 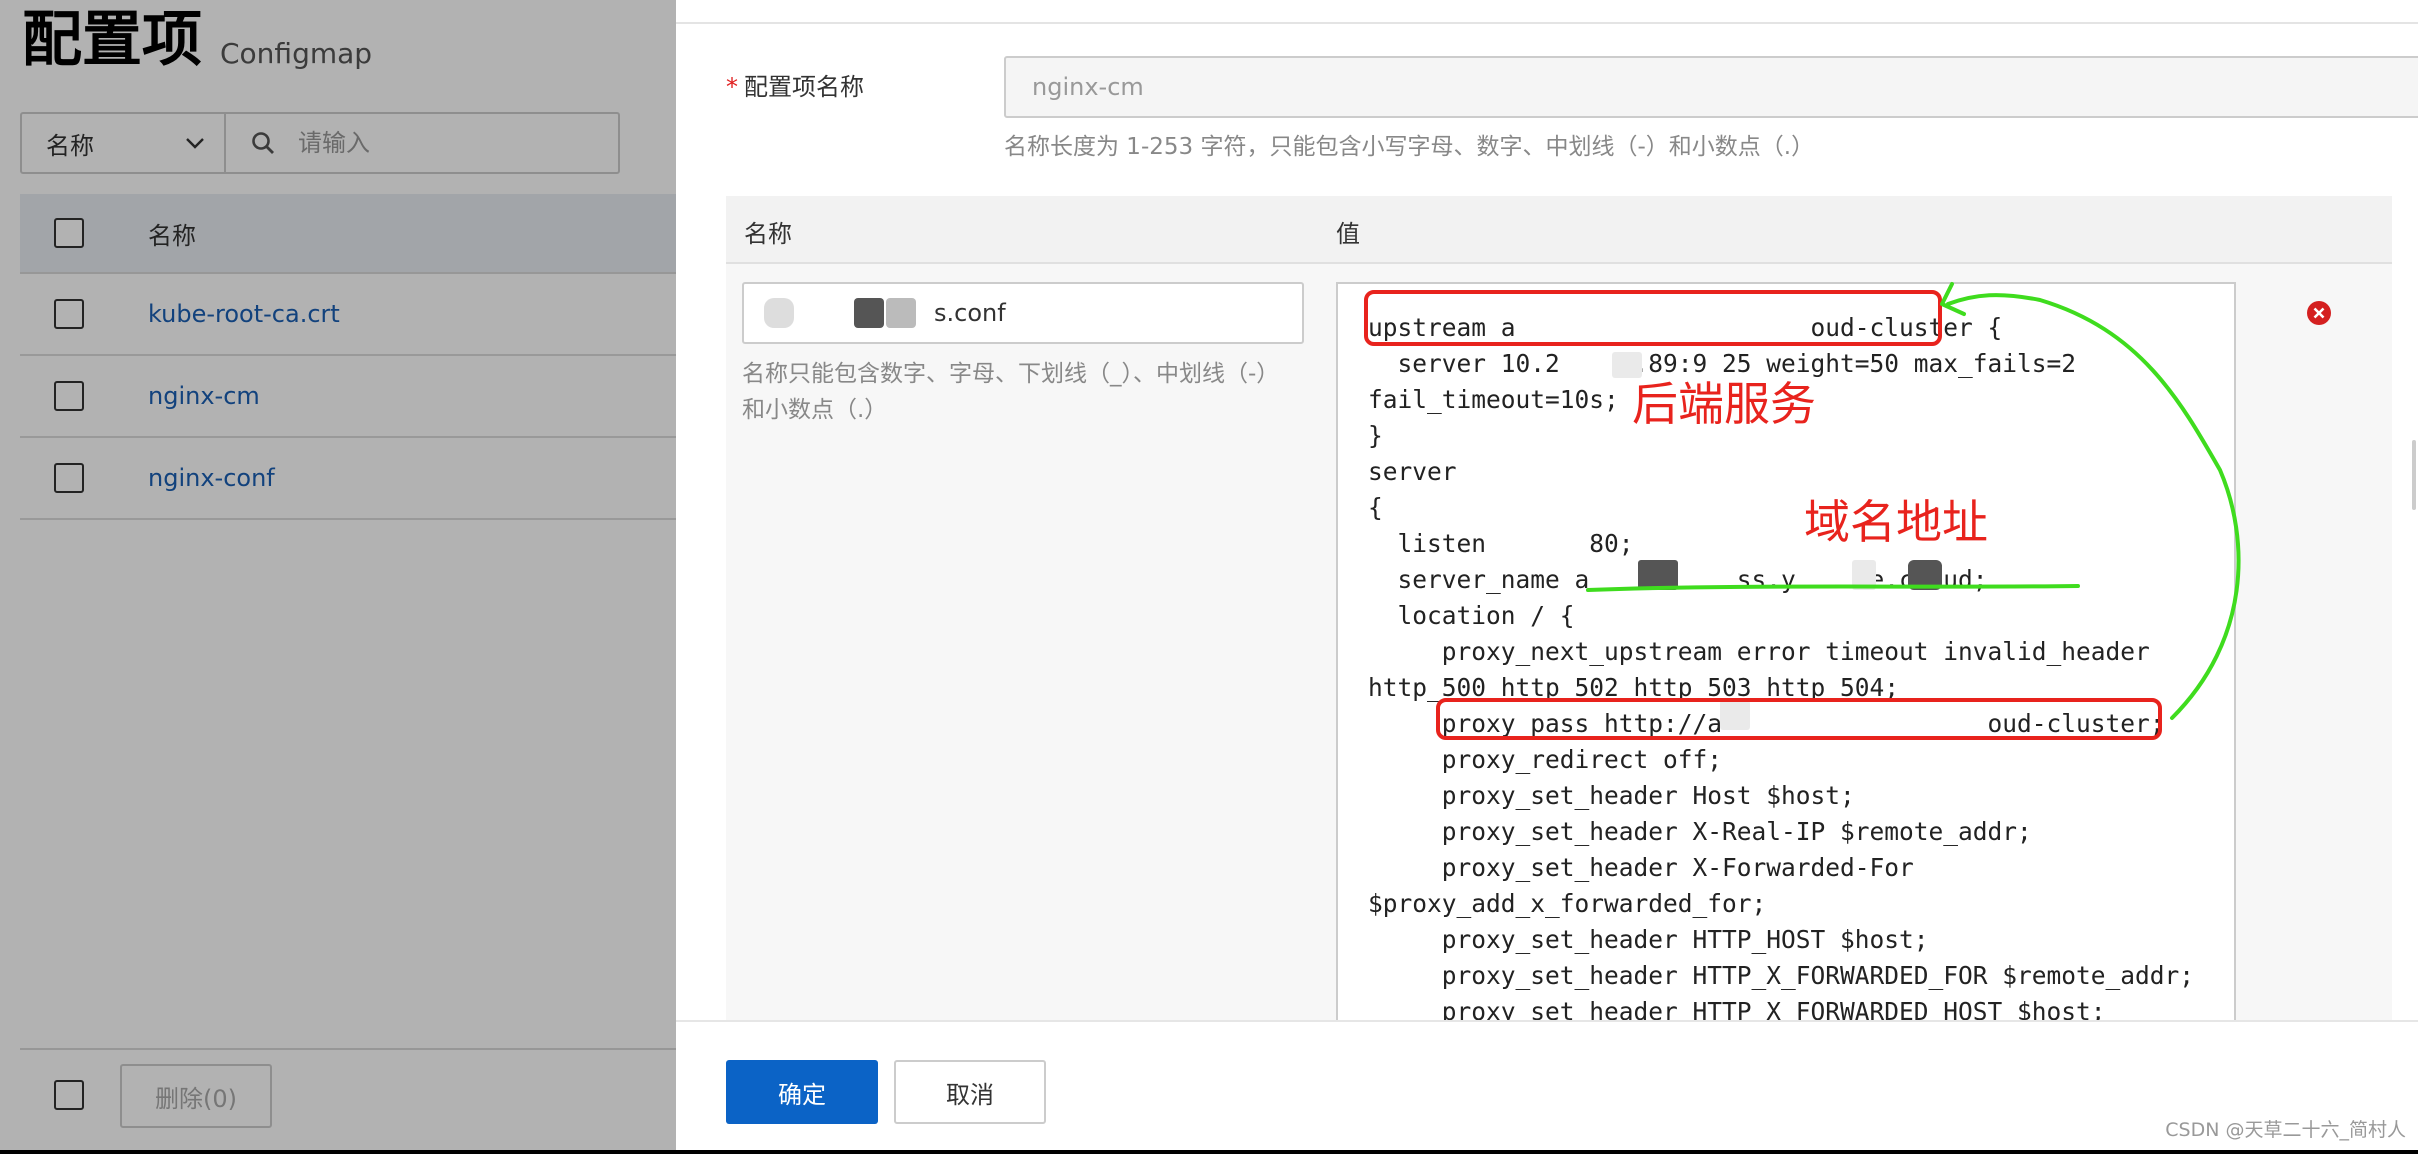 What do you see at coordinates (1409, 147) in the screenshot?
I see `configmap-name-hint: 名称长度为 1-253 字符，只能包含小写字母、数字、中划线（-）和小数点（.）` at bounding box center [1409, 147].